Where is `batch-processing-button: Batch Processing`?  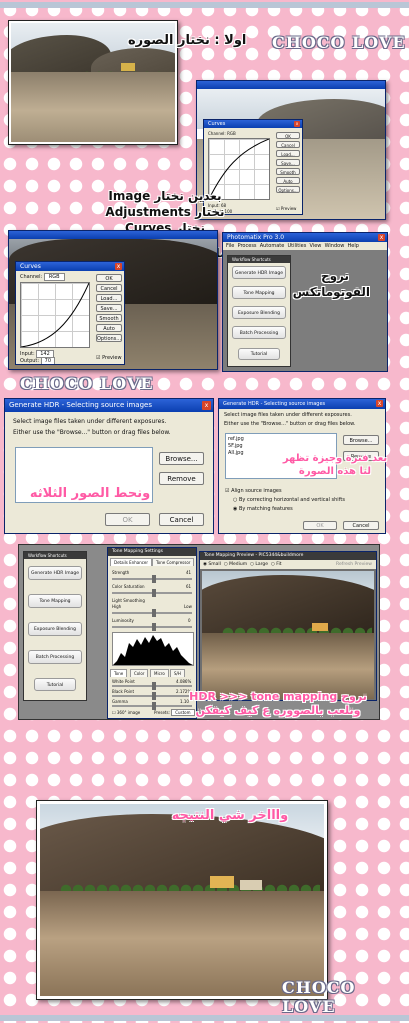
batch-processing-button: Batch Processing is located at coordinates (259, 332).